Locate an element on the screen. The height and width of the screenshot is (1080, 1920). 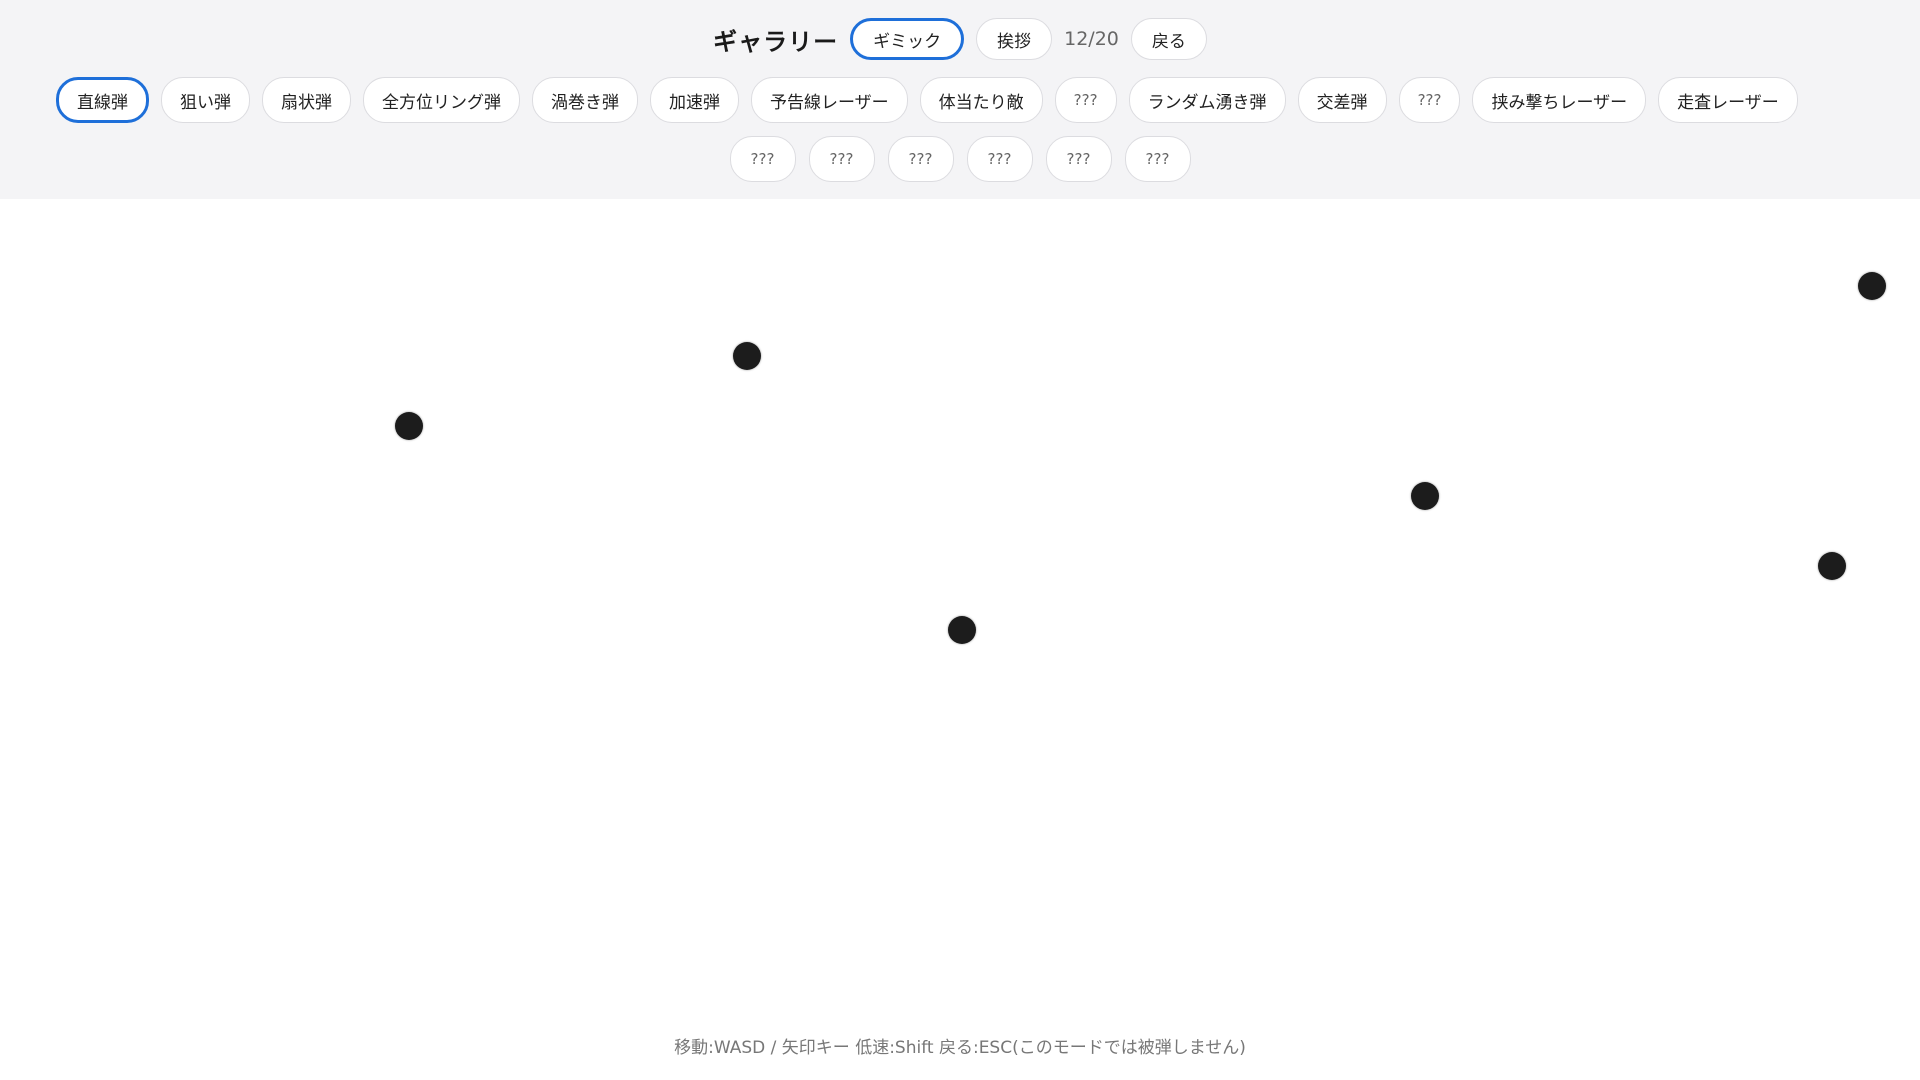
category-ring-bullet: 全方位リング弾 is located at coordinates (441, 100).